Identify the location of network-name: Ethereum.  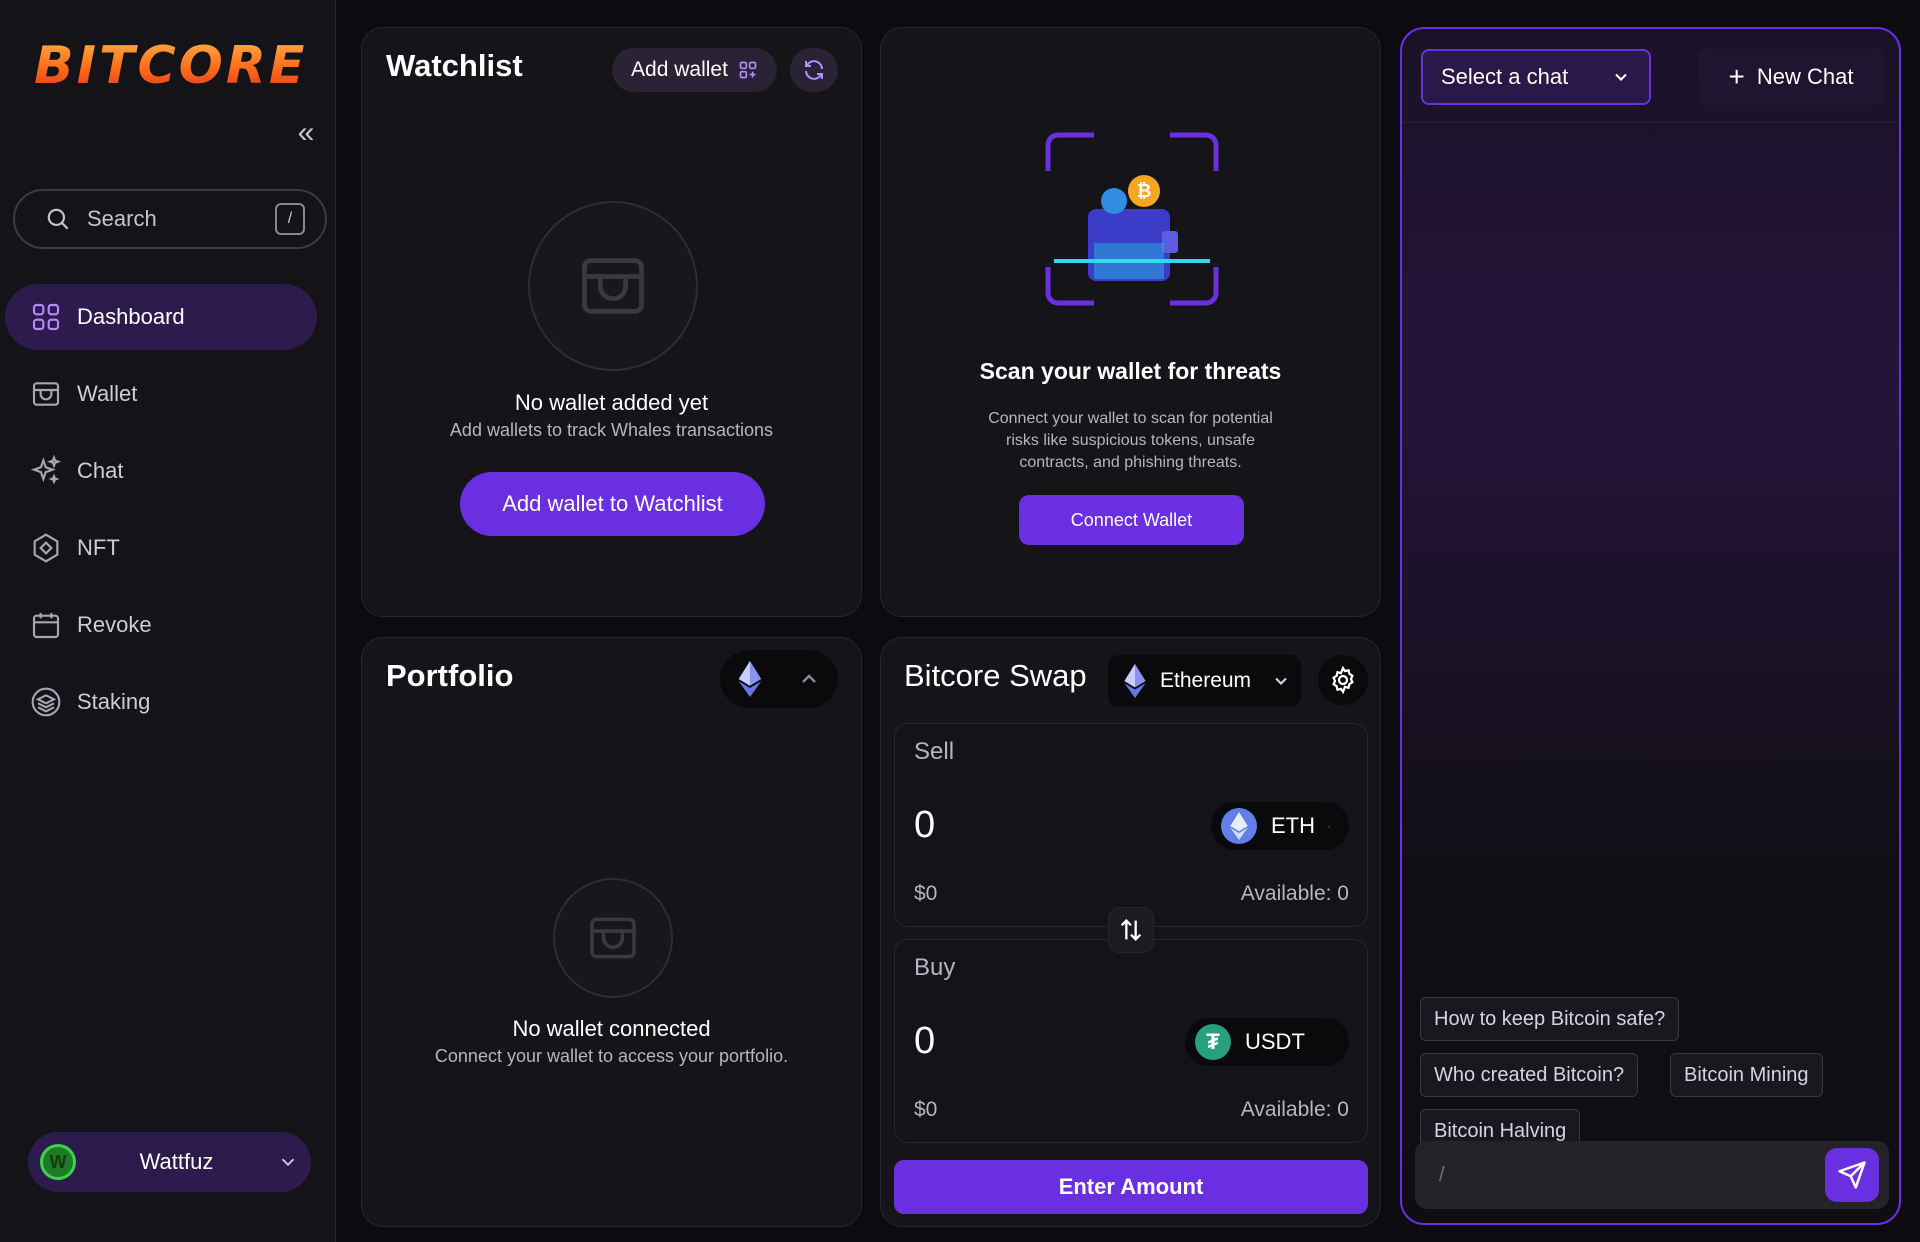
(1206, 680).